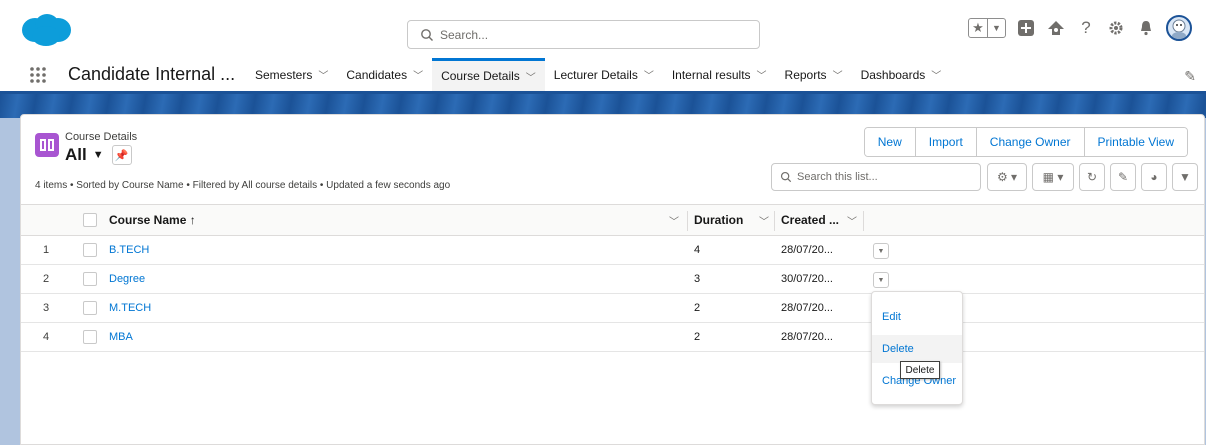  I want to click on list-settings-button: ⚙ ▾, so click(1007, 177).